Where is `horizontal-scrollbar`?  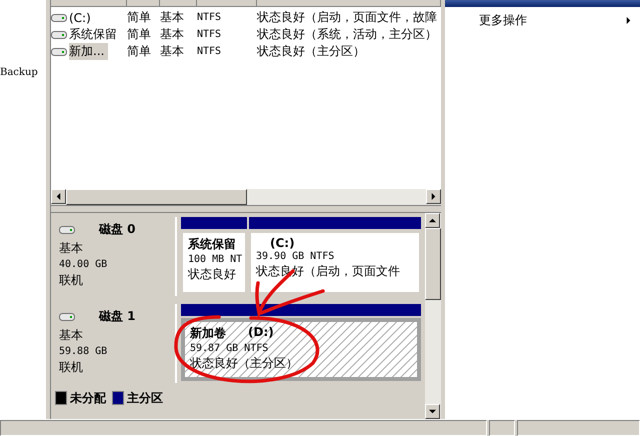 horizontal-scrollbar is located at coordinates (246, 196).